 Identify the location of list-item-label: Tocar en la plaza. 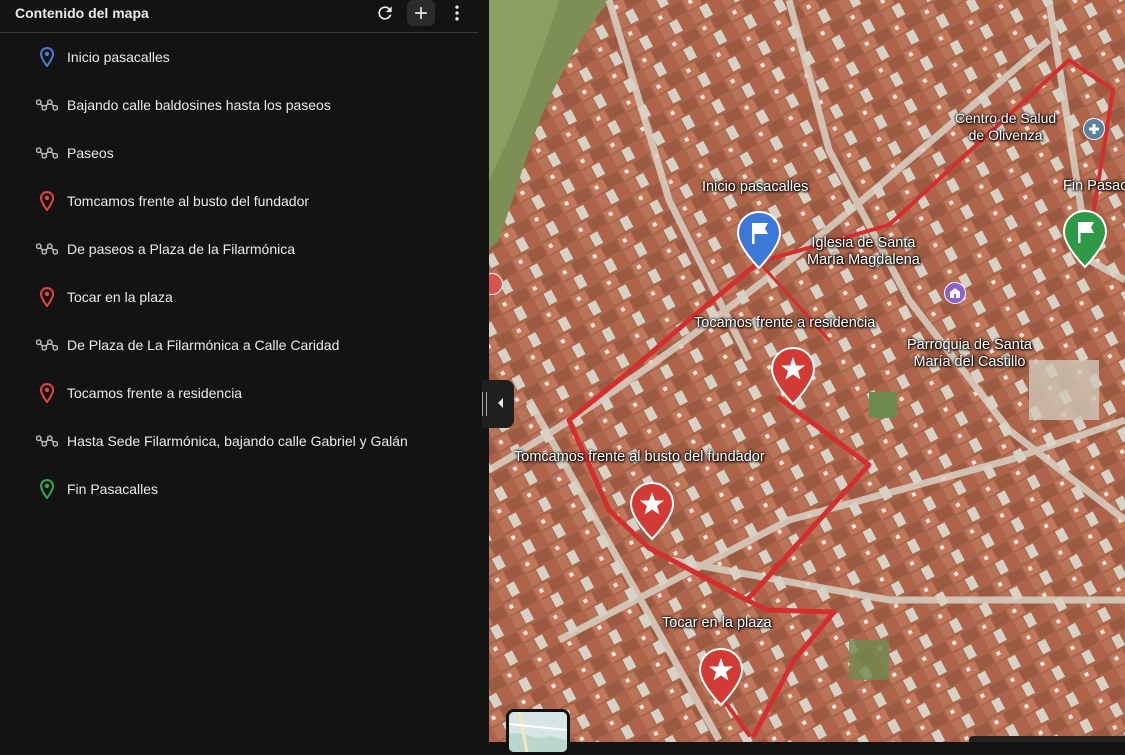
(120, 297).